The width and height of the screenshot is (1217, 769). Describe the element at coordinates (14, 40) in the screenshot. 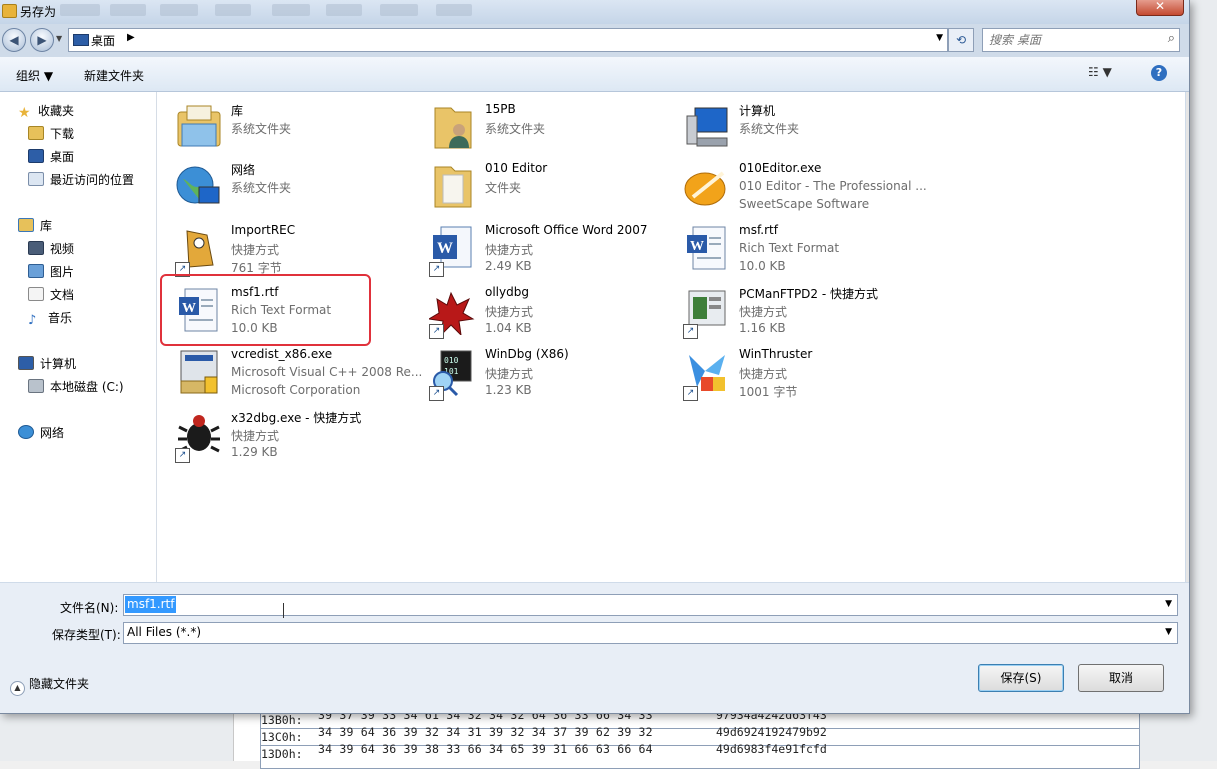

I see `back-button: ◀` at that location.